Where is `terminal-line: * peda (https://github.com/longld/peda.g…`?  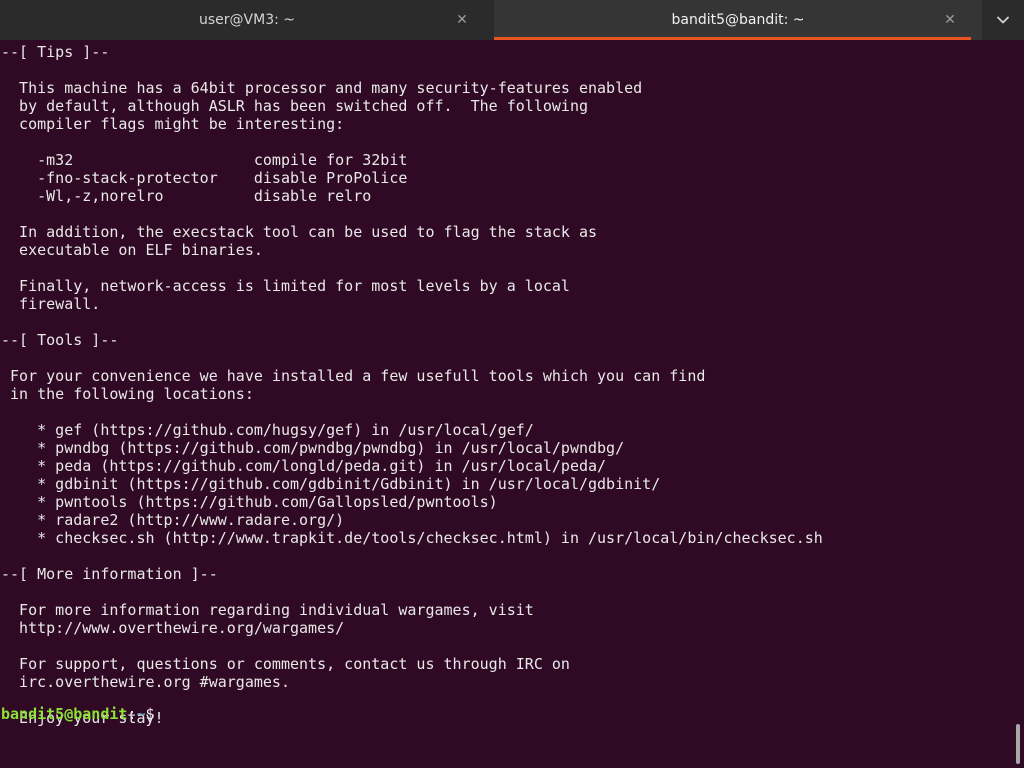
terminal-line: * peda (https://github.com/longld/peda.g… is located at coordinates (304, 466).